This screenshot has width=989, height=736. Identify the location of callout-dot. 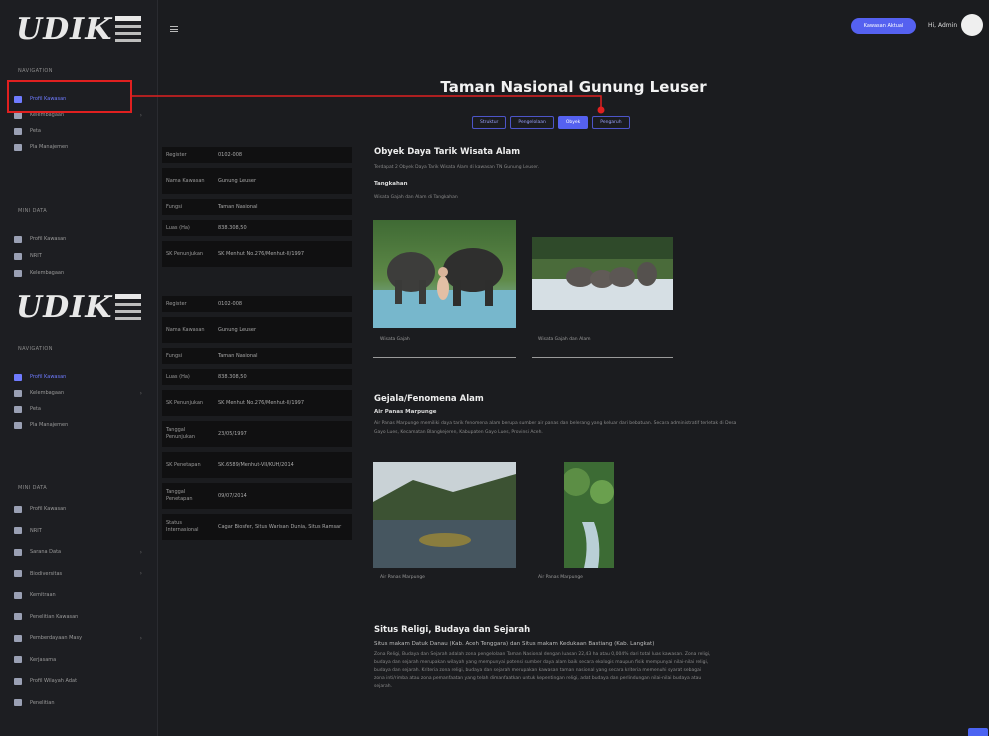
(601, 110).